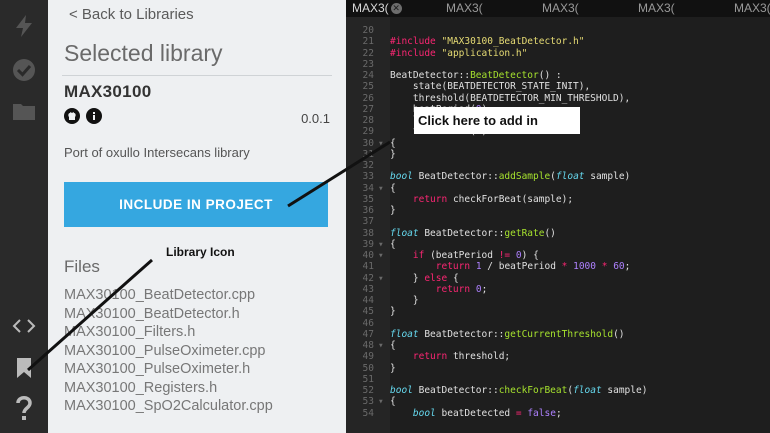 This screenshot has width=770, height=433. I want to click on include-arrow-line, so click(339, 174).